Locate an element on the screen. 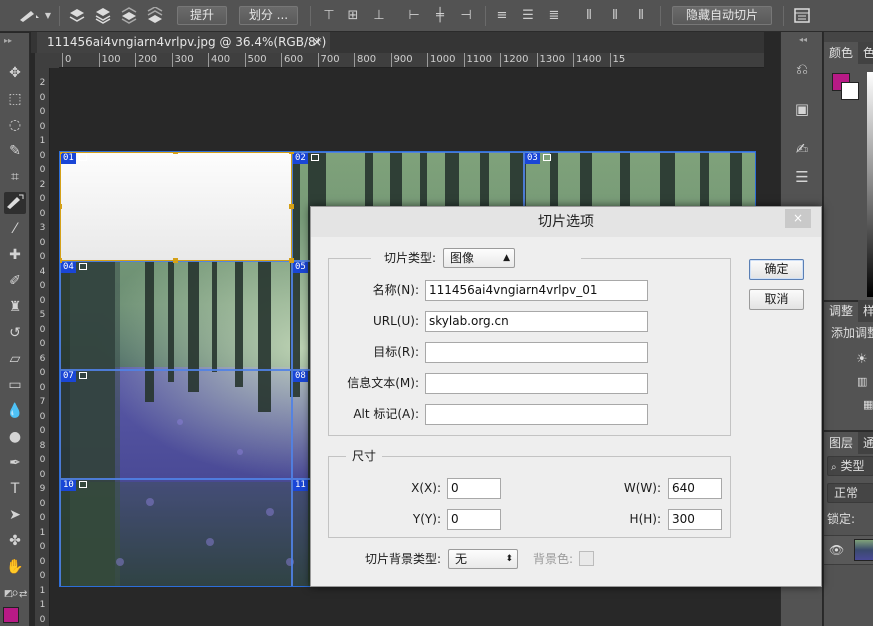  align-top-icon: ⊤ is located at coordinates (329, 15).